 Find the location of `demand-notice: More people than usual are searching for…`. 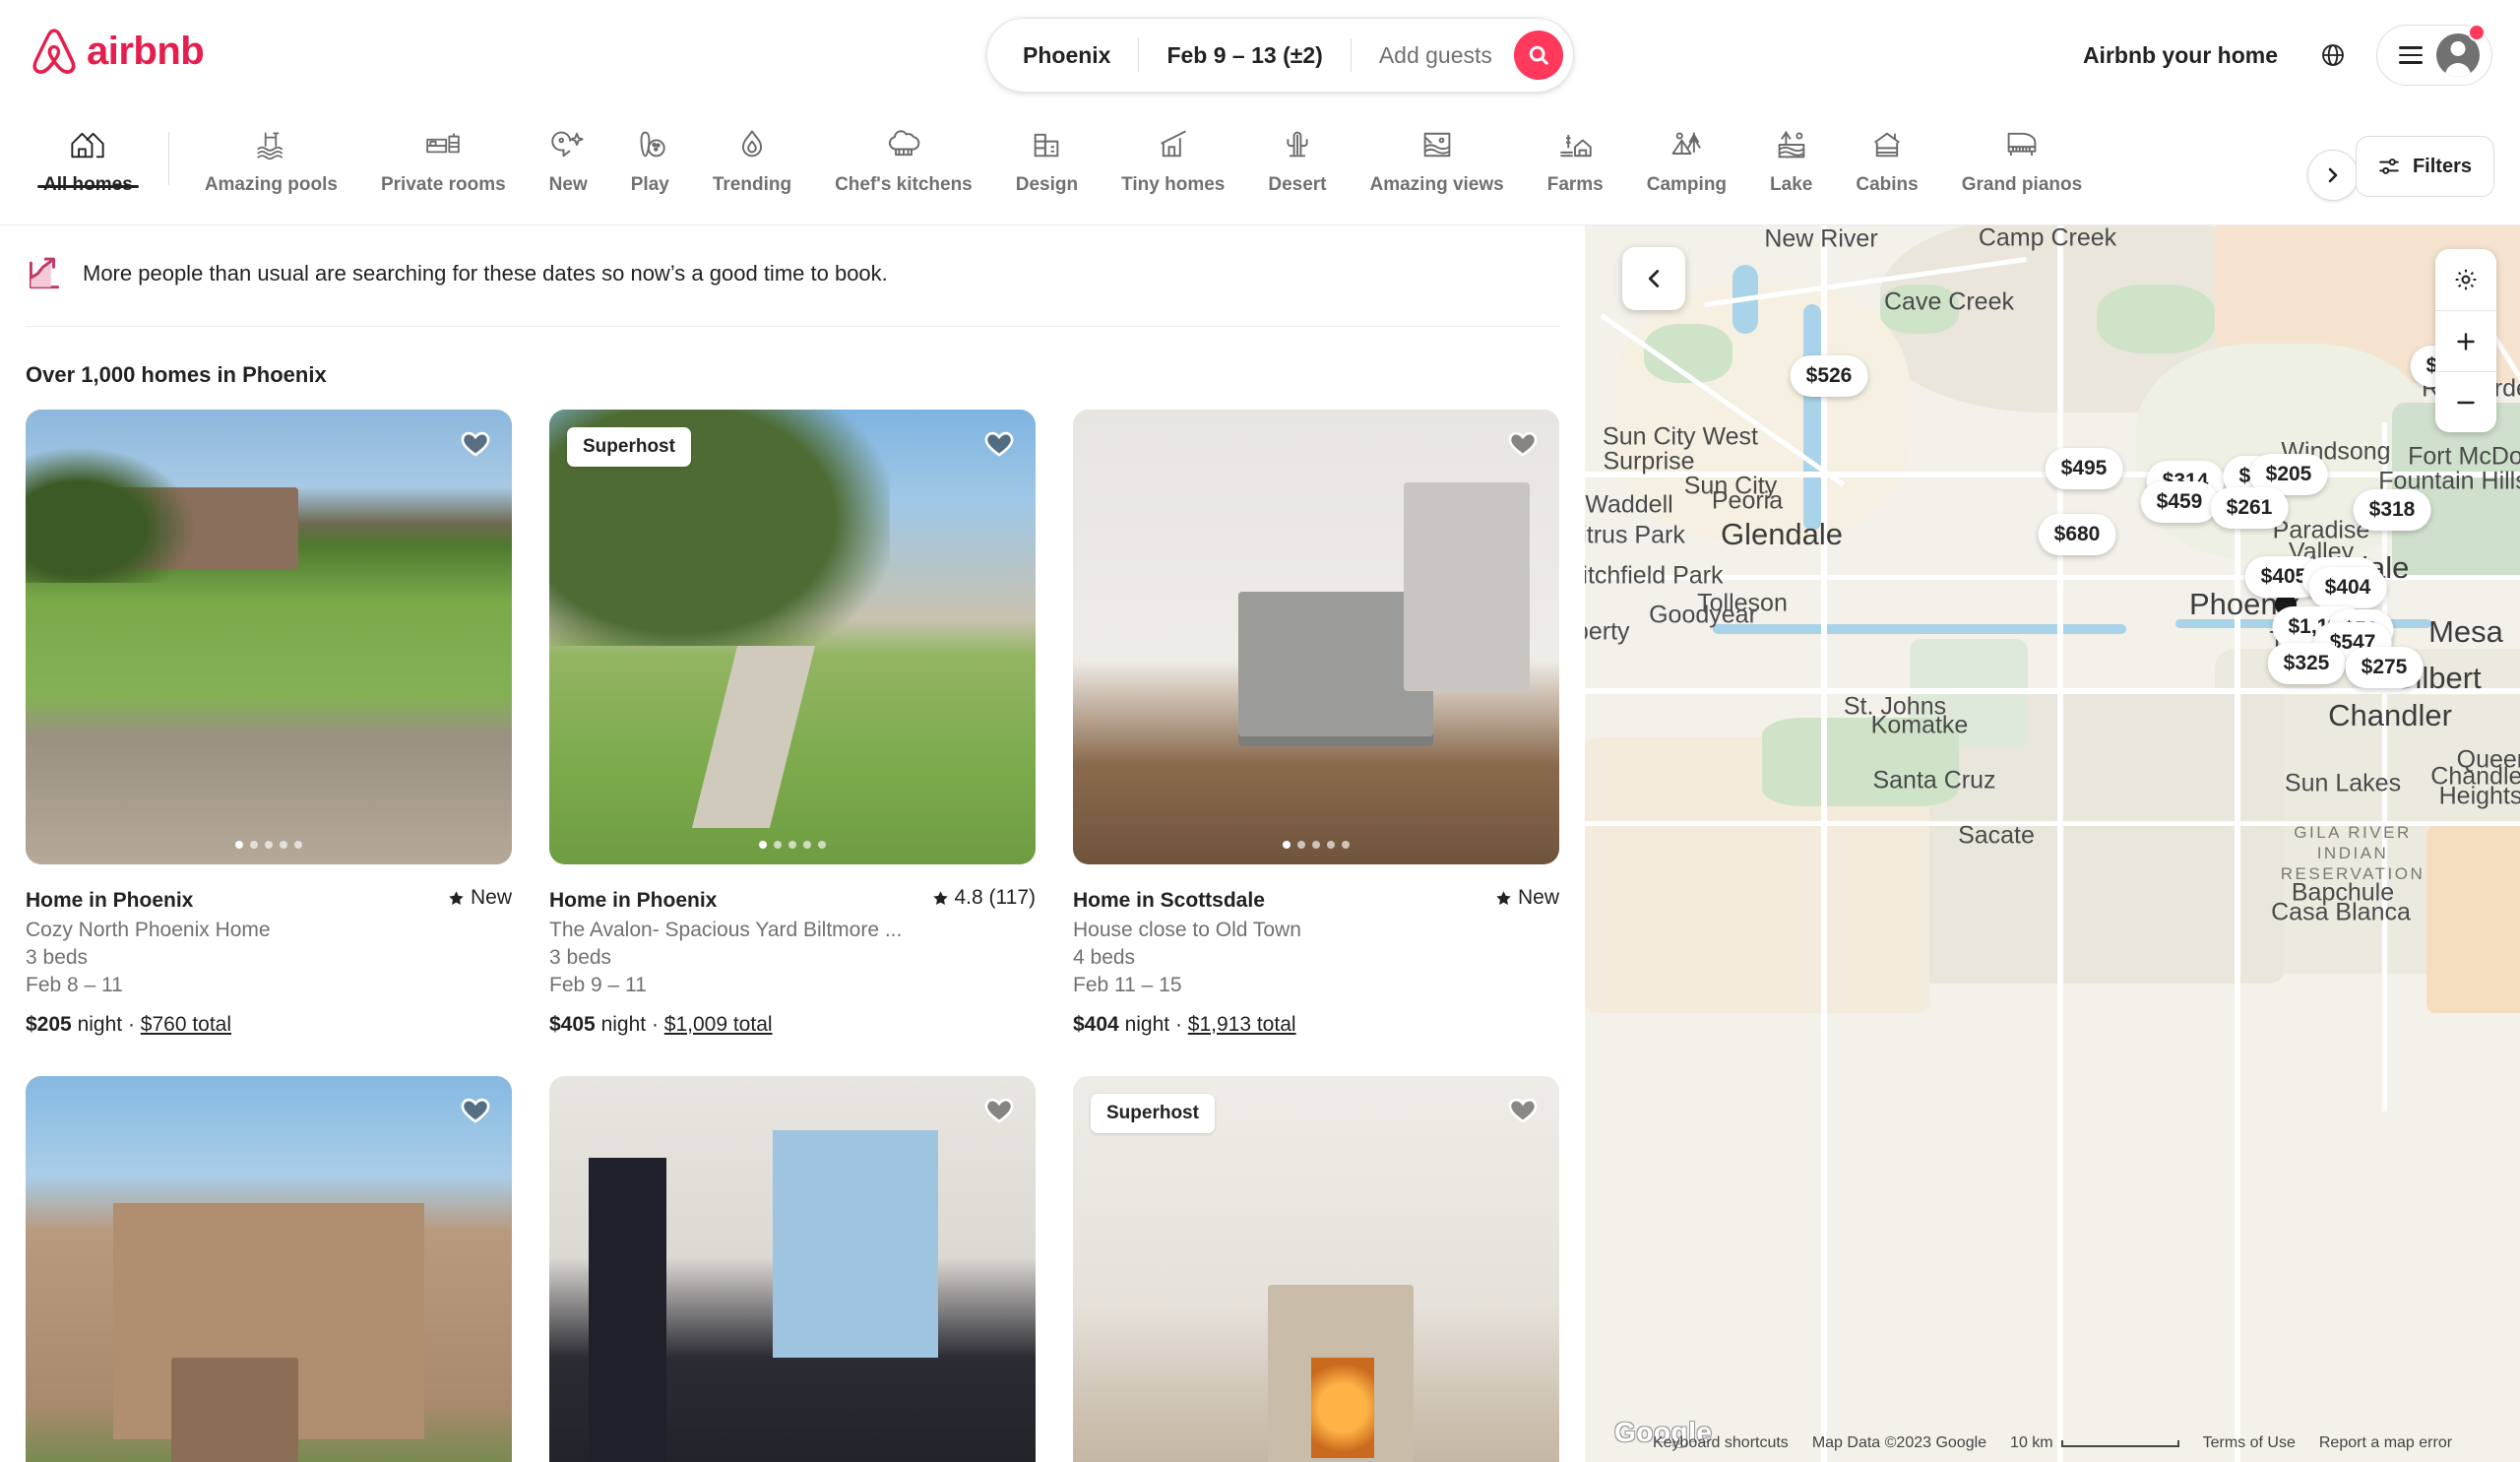

demand-notice: More people than usual are searching for… is located at coordinates (792, 276).